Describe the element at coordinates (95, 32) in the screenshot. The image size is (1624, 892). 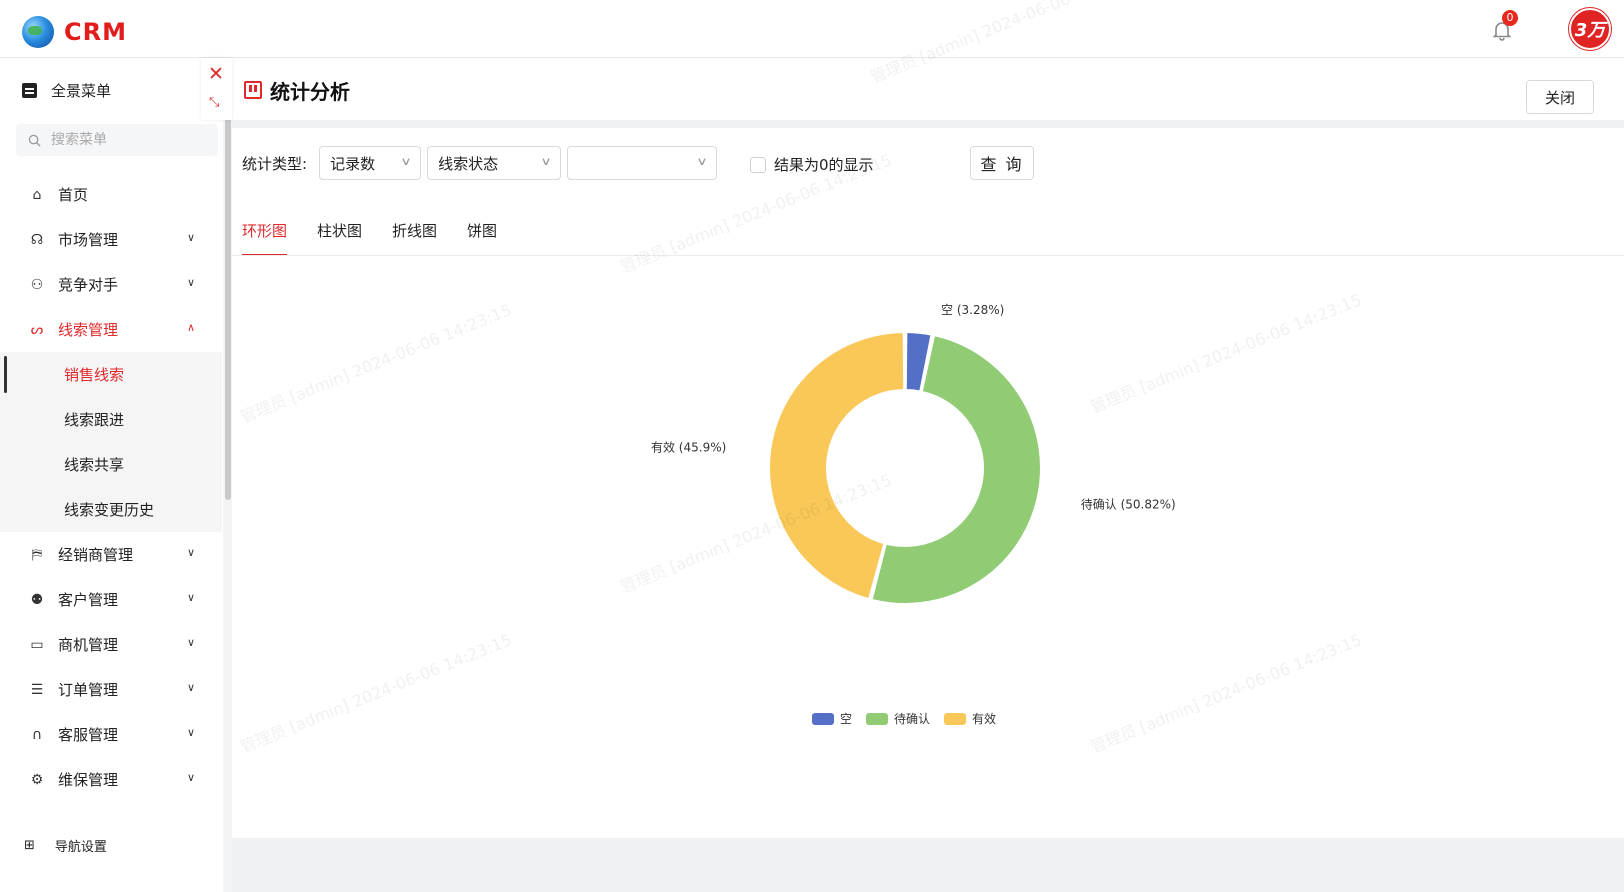
I see `logo-text: CRM` at that location.